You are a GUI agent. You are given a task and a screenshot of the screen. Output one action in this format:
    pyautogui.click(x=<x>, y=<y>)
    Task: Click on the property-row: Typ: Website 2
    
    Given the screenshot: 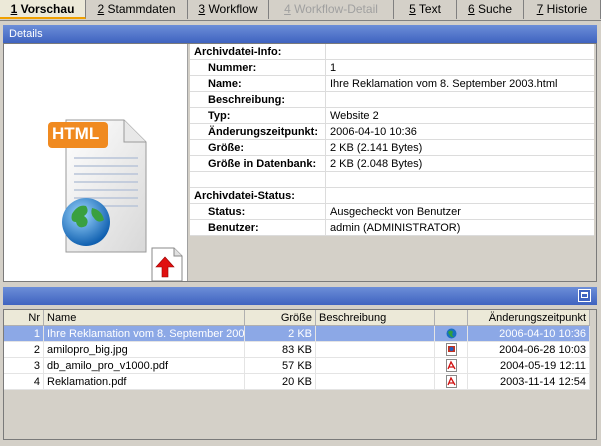 What is the action you would take?
    pyautogui.click(x=392, y=115)
    